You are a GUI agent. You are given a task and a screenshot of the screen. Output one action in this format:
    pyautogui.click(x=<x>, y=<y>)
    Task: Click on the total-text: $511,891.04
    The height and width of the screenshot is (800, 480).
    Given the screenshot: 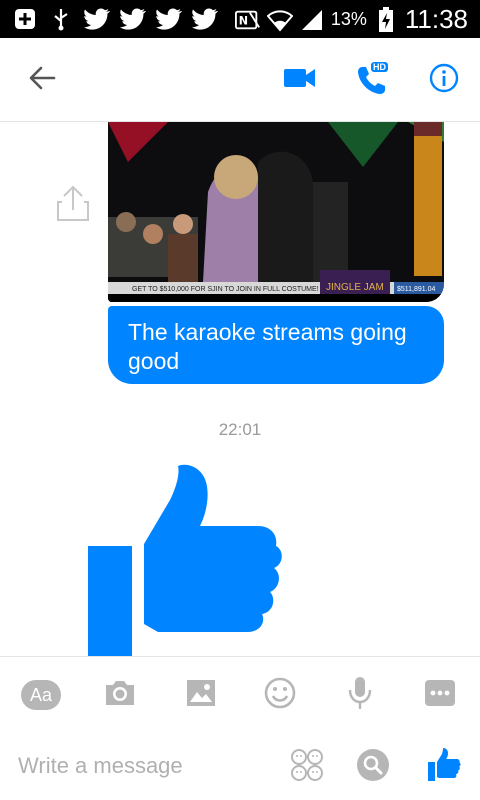 What is the action you would take?
    pyautogui.click(x=416, y=289)
    